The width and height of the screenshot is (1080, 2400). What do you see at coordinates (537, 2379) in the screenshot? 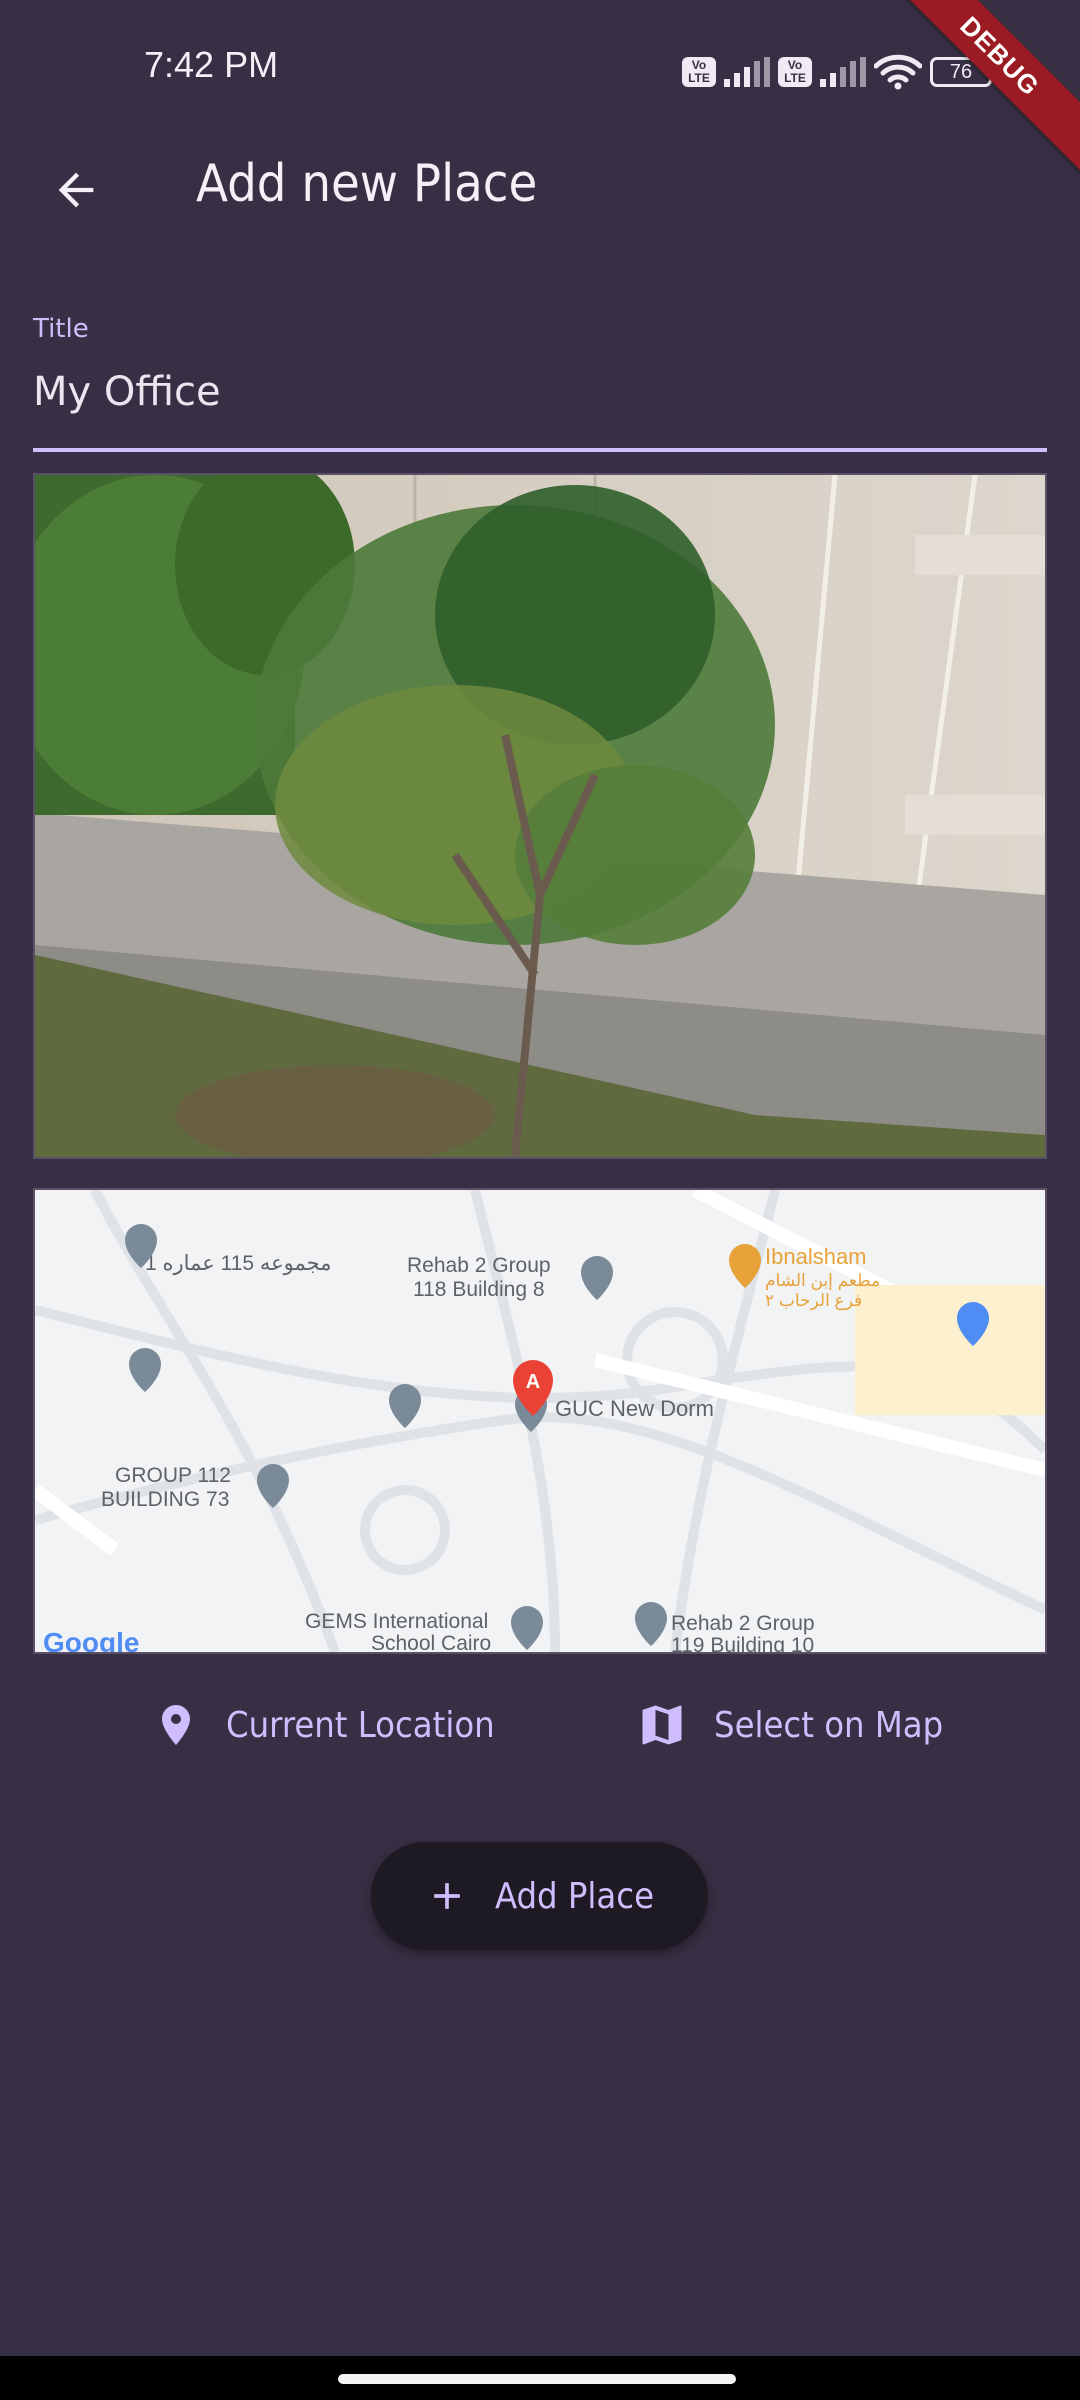
I see `home-indicator` at bounding box center [537, 2379].